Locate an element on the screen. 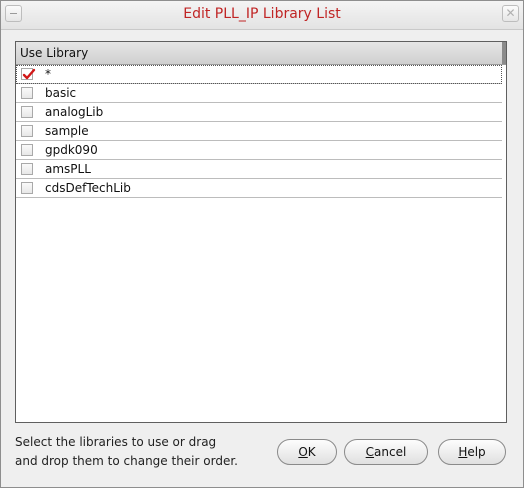 The width and height of the screenshot is (524, 488). close-icon: ✕ is located at coordinates (510, 13).